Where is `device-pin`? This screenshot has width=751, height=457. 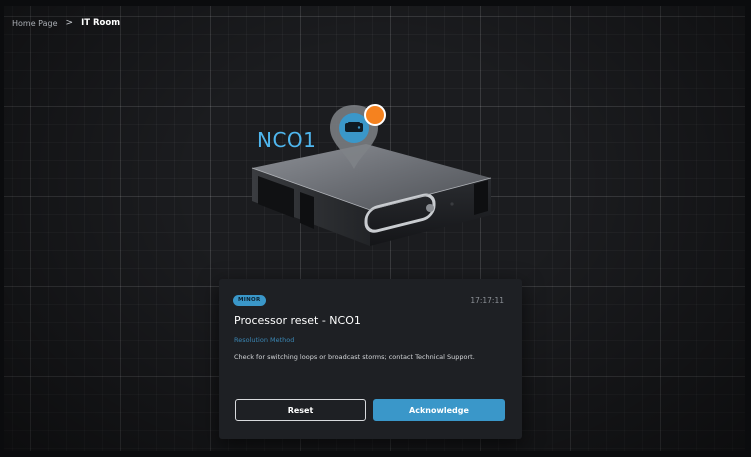 device-pin is located at coordinates (359, 137).